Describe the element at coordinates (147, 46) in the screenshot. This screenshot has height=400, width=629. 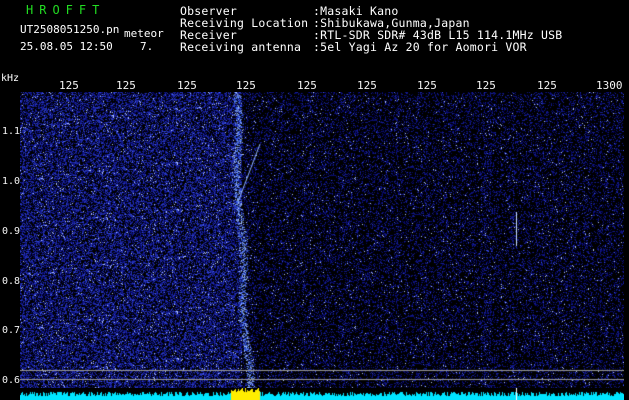
I see `detection-count: 7.` at that location.